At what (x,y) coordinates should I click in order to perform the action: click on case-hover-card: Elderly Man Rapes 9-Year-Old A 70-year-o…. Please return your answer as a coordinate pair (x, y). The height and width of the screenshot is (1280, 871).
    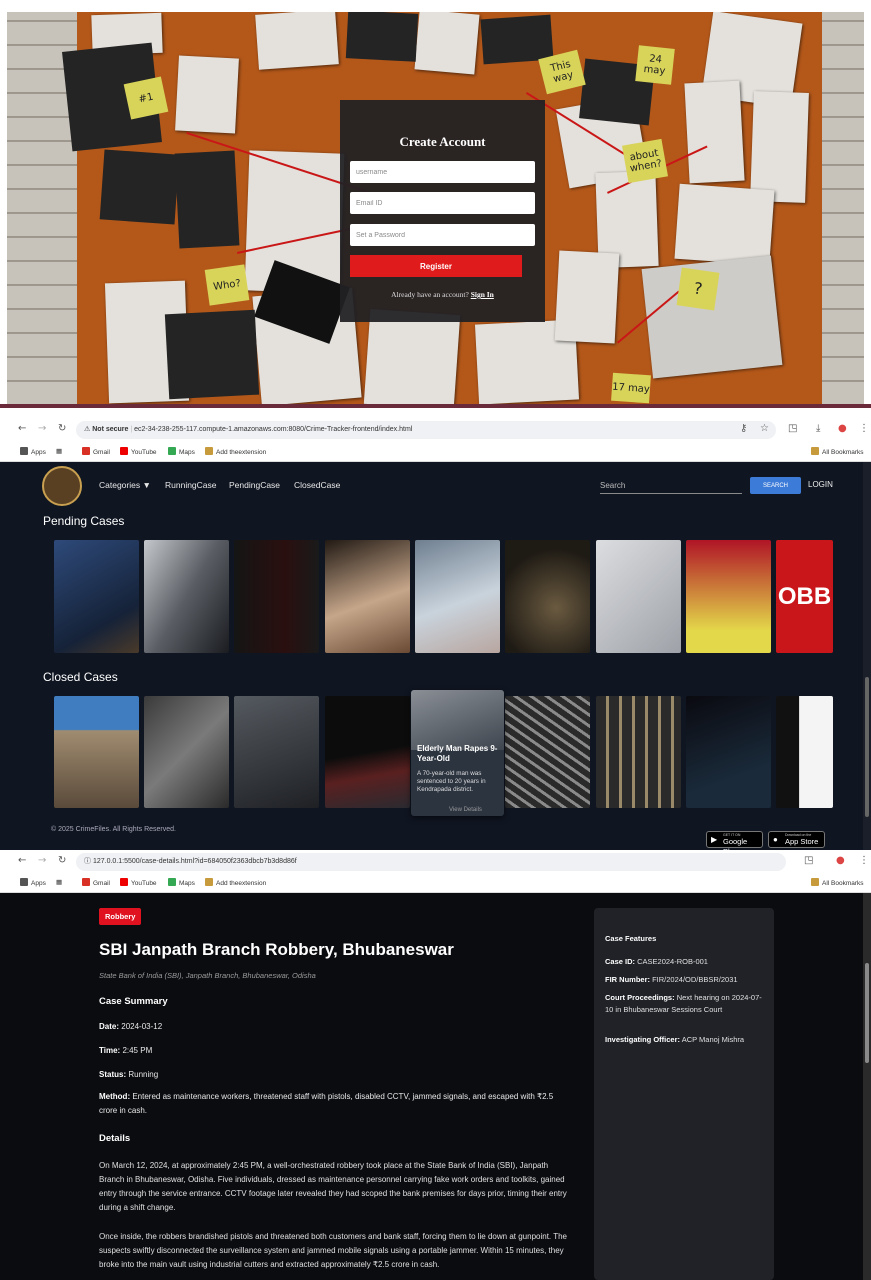
    Looking at the image, I should click on (457, 753).